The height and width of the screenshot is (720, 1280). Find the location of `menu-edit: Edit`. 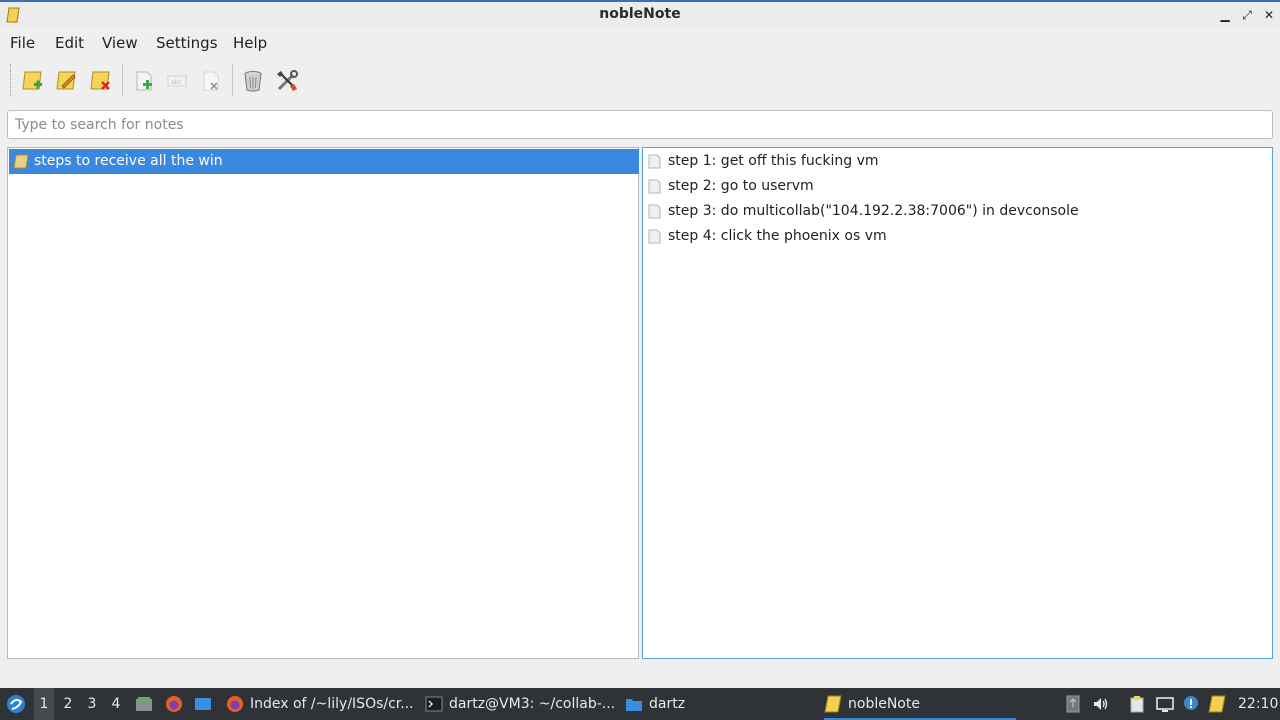

menu-edit: Edit is located at coordinates (69, 43).